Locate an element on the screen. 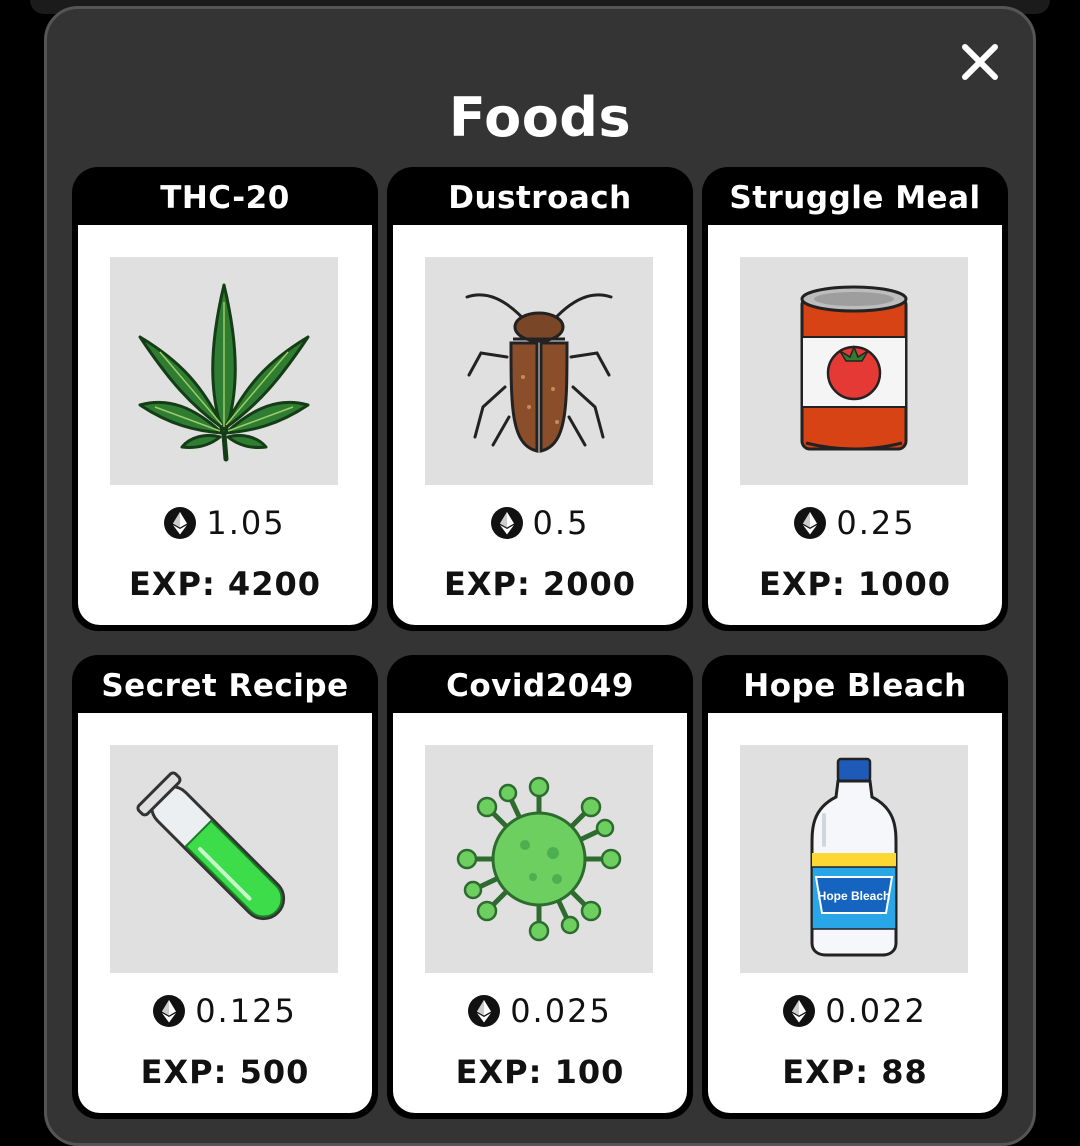 The width and height of the screenshot is (1080, 1146). food-card-hope-bleach: Hope Bleach Hope Bleach 0.022 EXP: 88 is located at coordinates (855, 887).